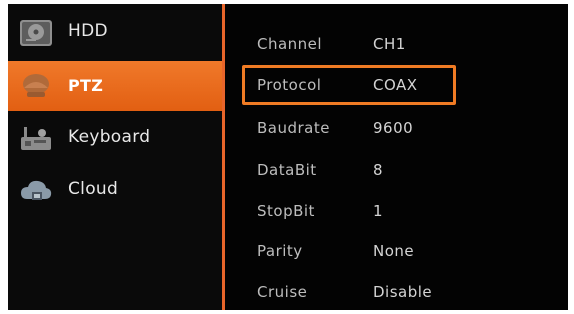 The image size is (574, 314). What do you see at coordinates (393, 251) in the screenshot?
I see `parity-value: None` at bounding box center [393, 251].